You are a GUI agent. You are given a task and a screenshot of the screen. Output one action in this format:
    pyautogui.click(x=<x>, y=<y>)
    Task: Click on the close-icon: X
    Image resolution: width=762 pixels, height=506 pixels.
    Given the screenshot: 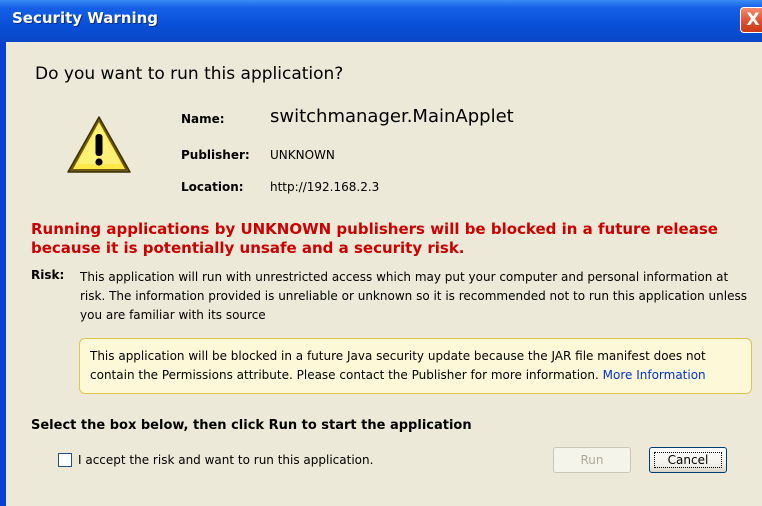 What is the action you would take?
    pyautogui.click(x=753, y=20)
    